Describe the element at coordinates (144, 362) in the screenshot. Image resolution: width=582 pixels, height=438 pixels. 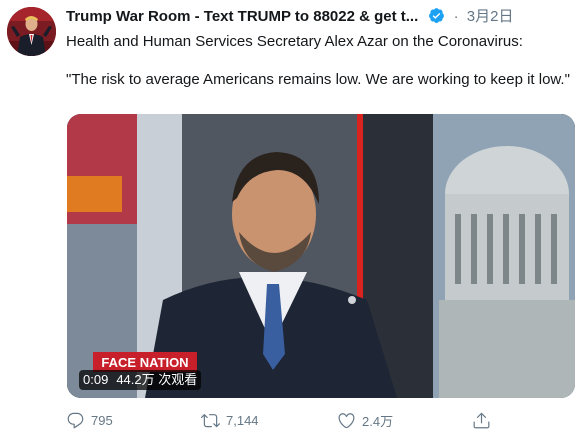
I see `lower-third-label: FACE NATION` at that location.